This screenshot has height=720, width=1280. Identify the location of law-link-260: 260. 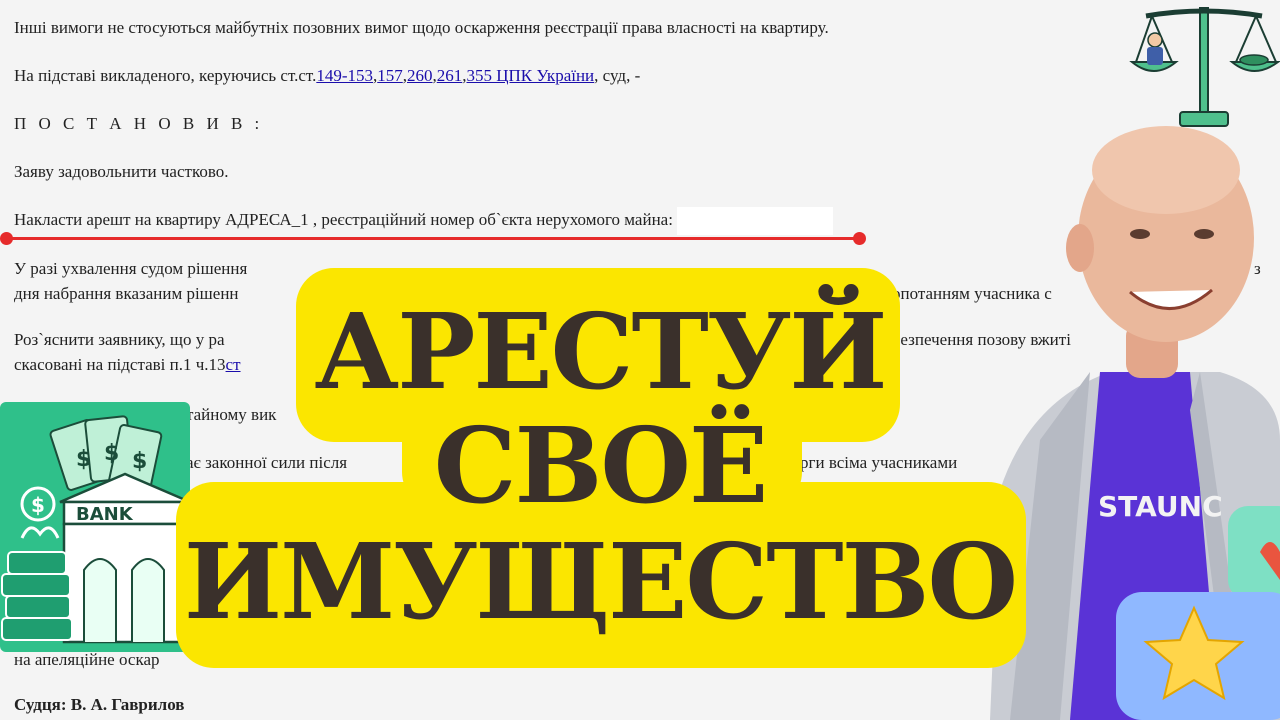
(420, 75).